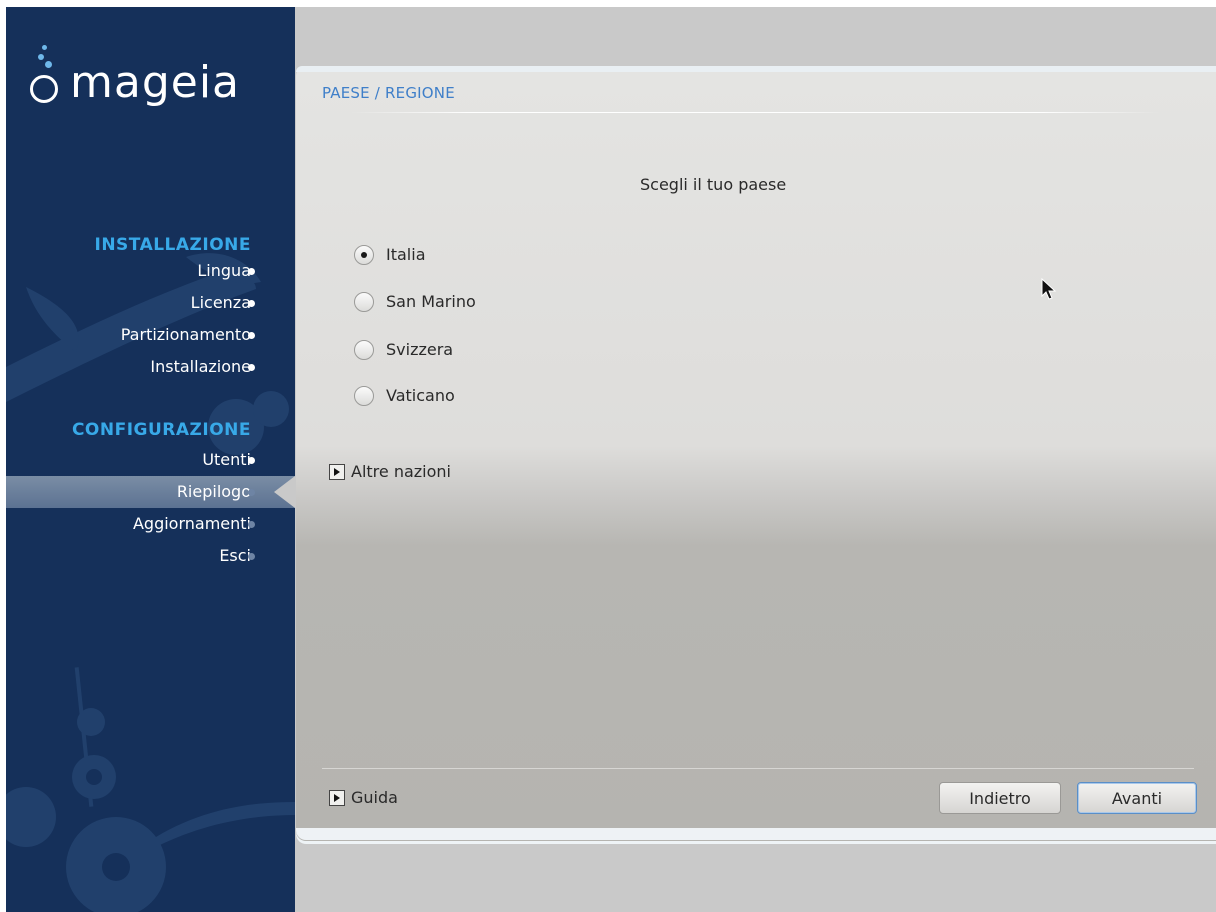 Image resolution: width=1216 pixels, height=912 pixels. I want to click on current-step-pointer, so click(284, 492).